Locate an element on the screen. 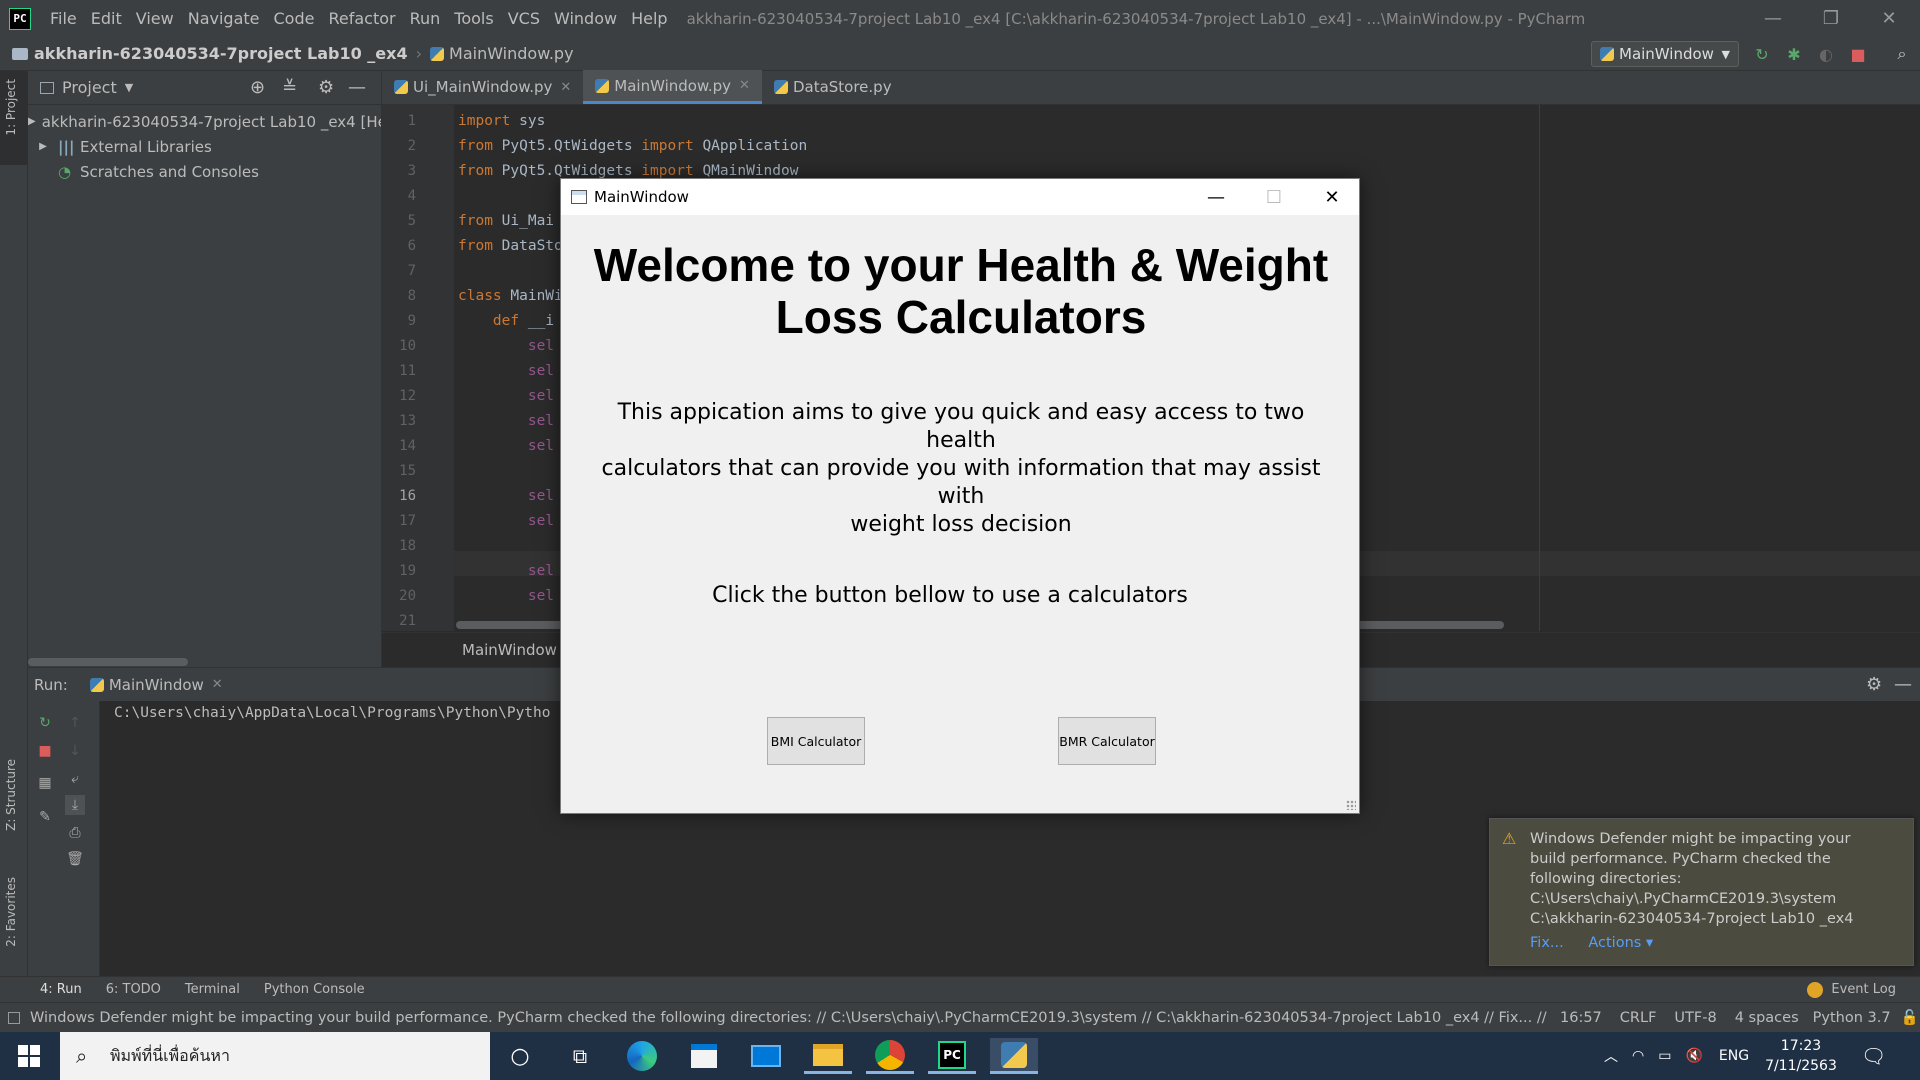  file-encoding: UTF-8 is located at coordinates (1695, 1018).